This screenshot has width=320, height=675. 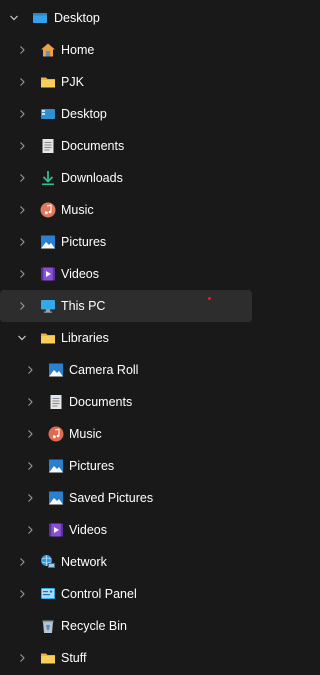 I want to click on tree-item-libraries: Libraries, so click(x=127, y=338).